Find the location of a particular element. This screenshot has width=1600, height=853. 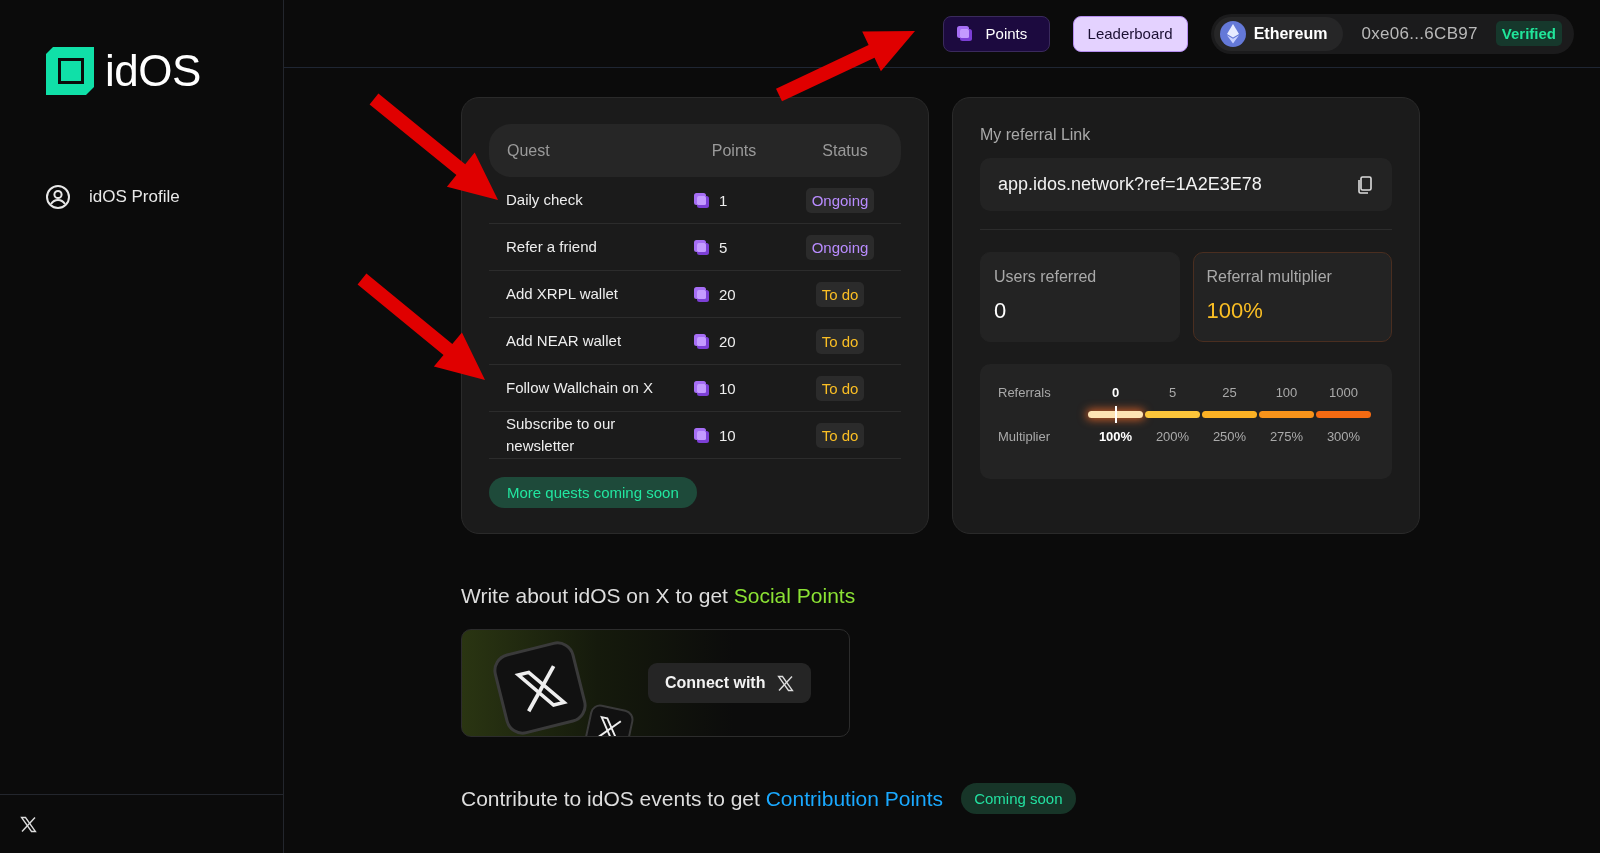

column-header: Points is located at coordinates (734, 150).